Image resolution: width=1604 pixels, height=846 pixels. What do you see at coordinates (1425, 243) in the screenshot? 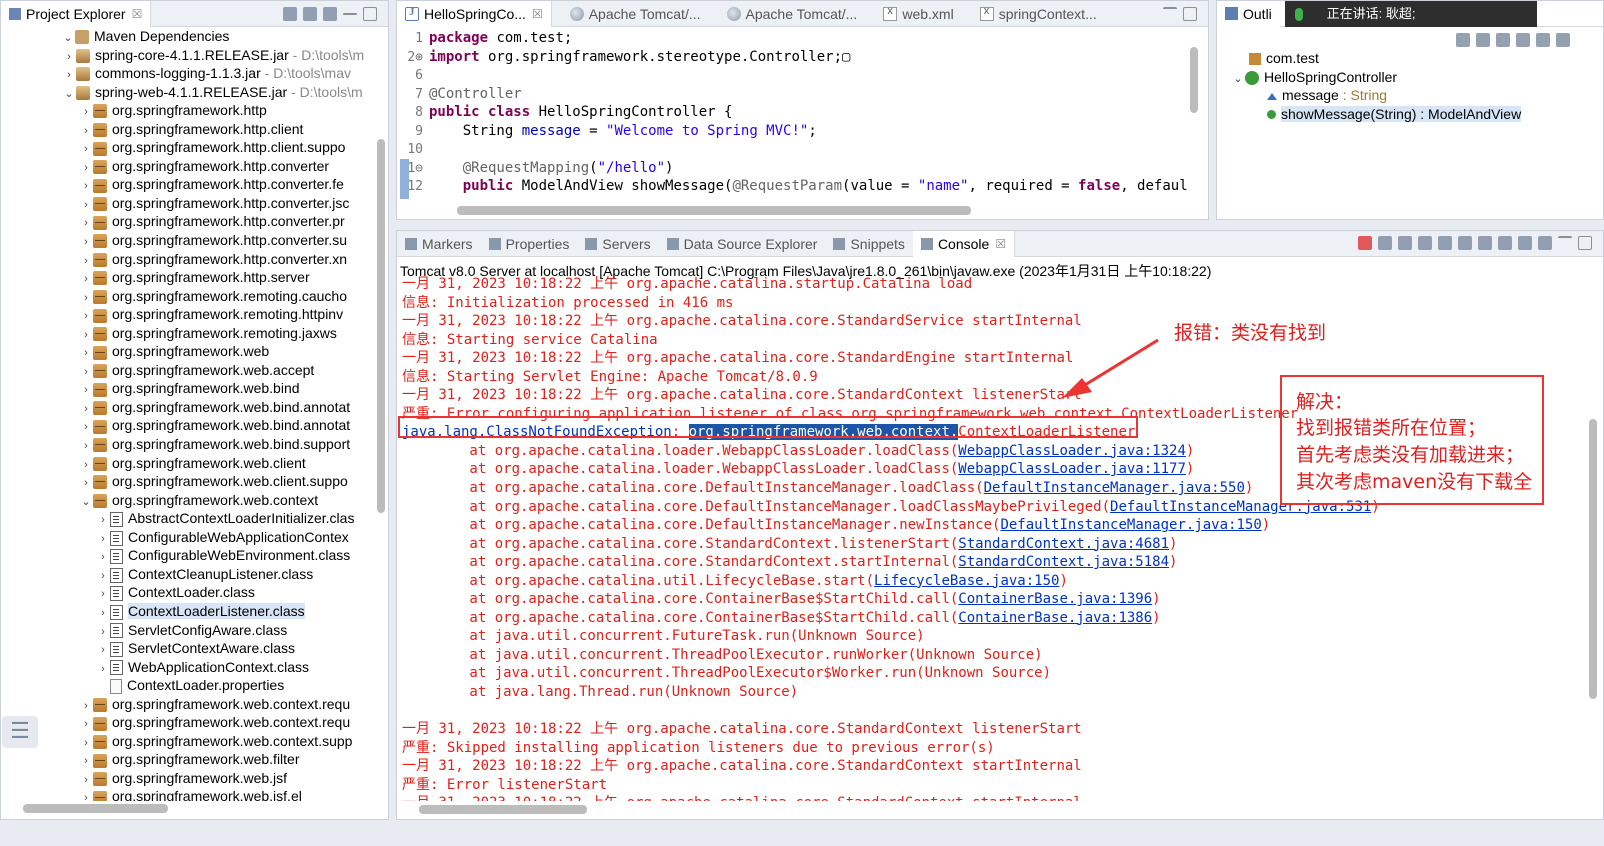
I see `clear-console-icon` at bounding box center [1425, 243].